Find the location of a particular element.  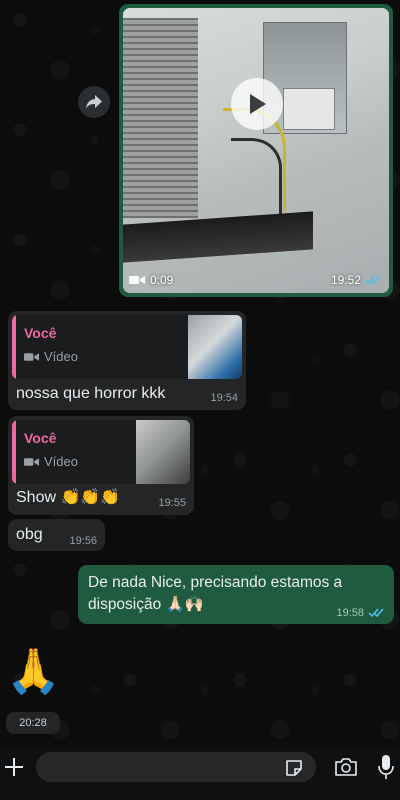

incoming-message: Você Vídeo Show 👏👏👏 19:55 is located at coordinates (101, 465).